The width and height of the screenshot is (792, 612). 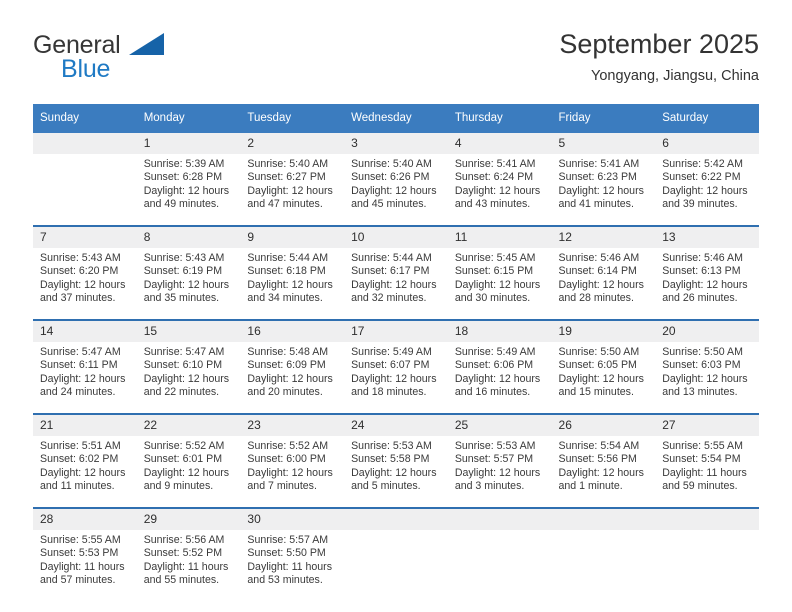 What do you see at coordinates (292, 518) in the screenshot?
I see `day-number-30: 30` at bounding box center [292, 518].